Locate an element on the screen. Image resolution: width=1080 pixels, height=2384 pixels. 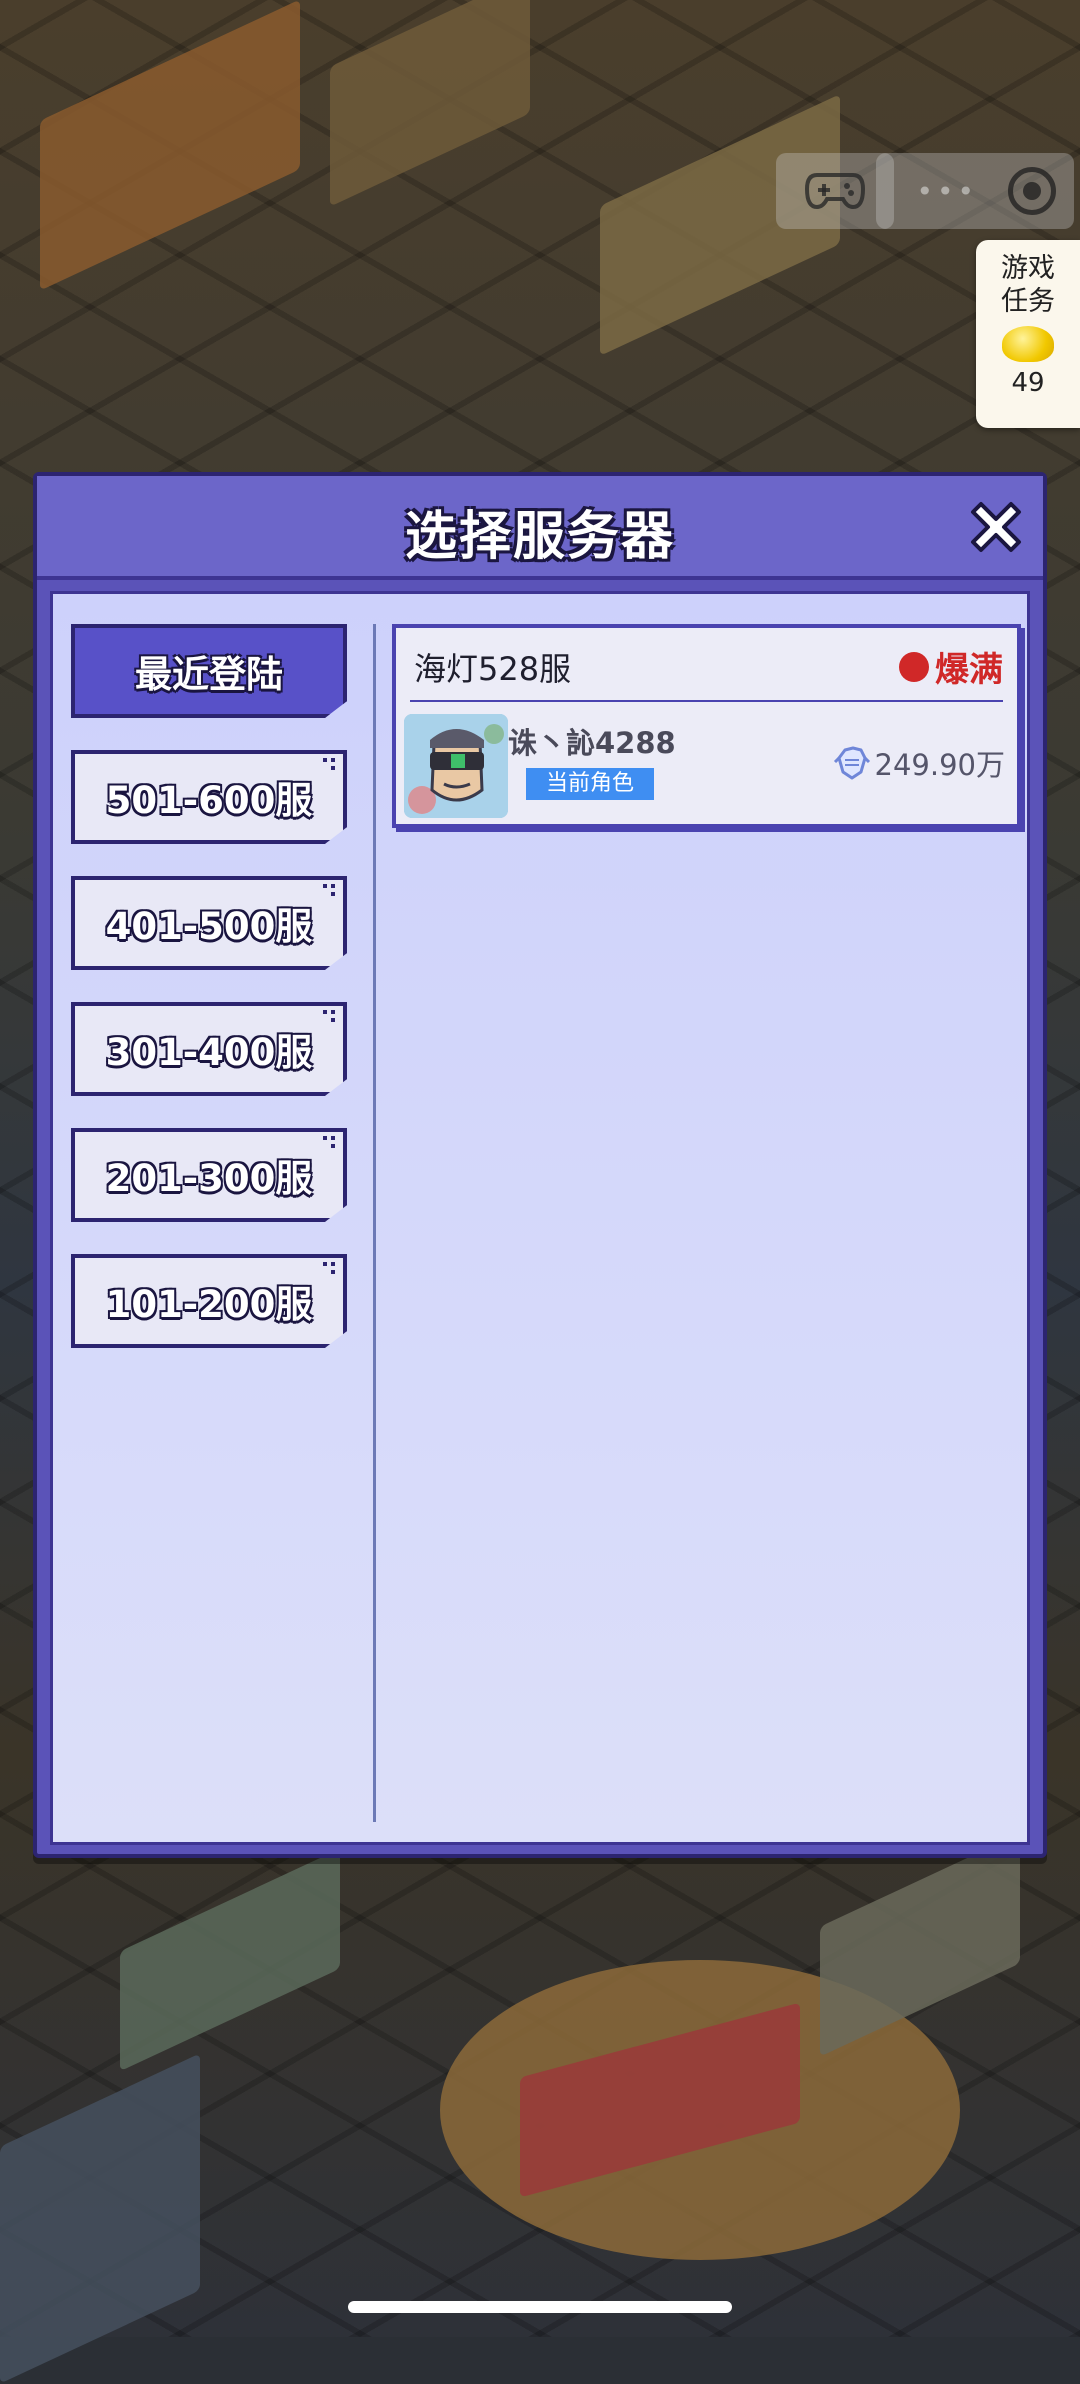
game-tasks-panel: 游戏任务 49 is located at coordinates (1028, 334).